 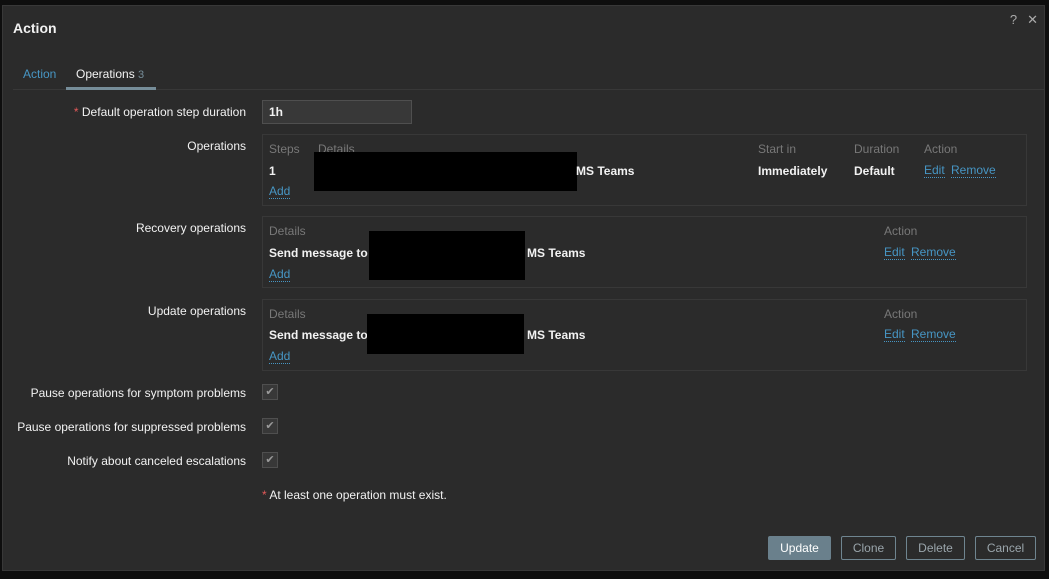 What do you see at coordinates (141, 75) in the screenshot?
I see `tab-count: 3` at bounding box center [141, 75].